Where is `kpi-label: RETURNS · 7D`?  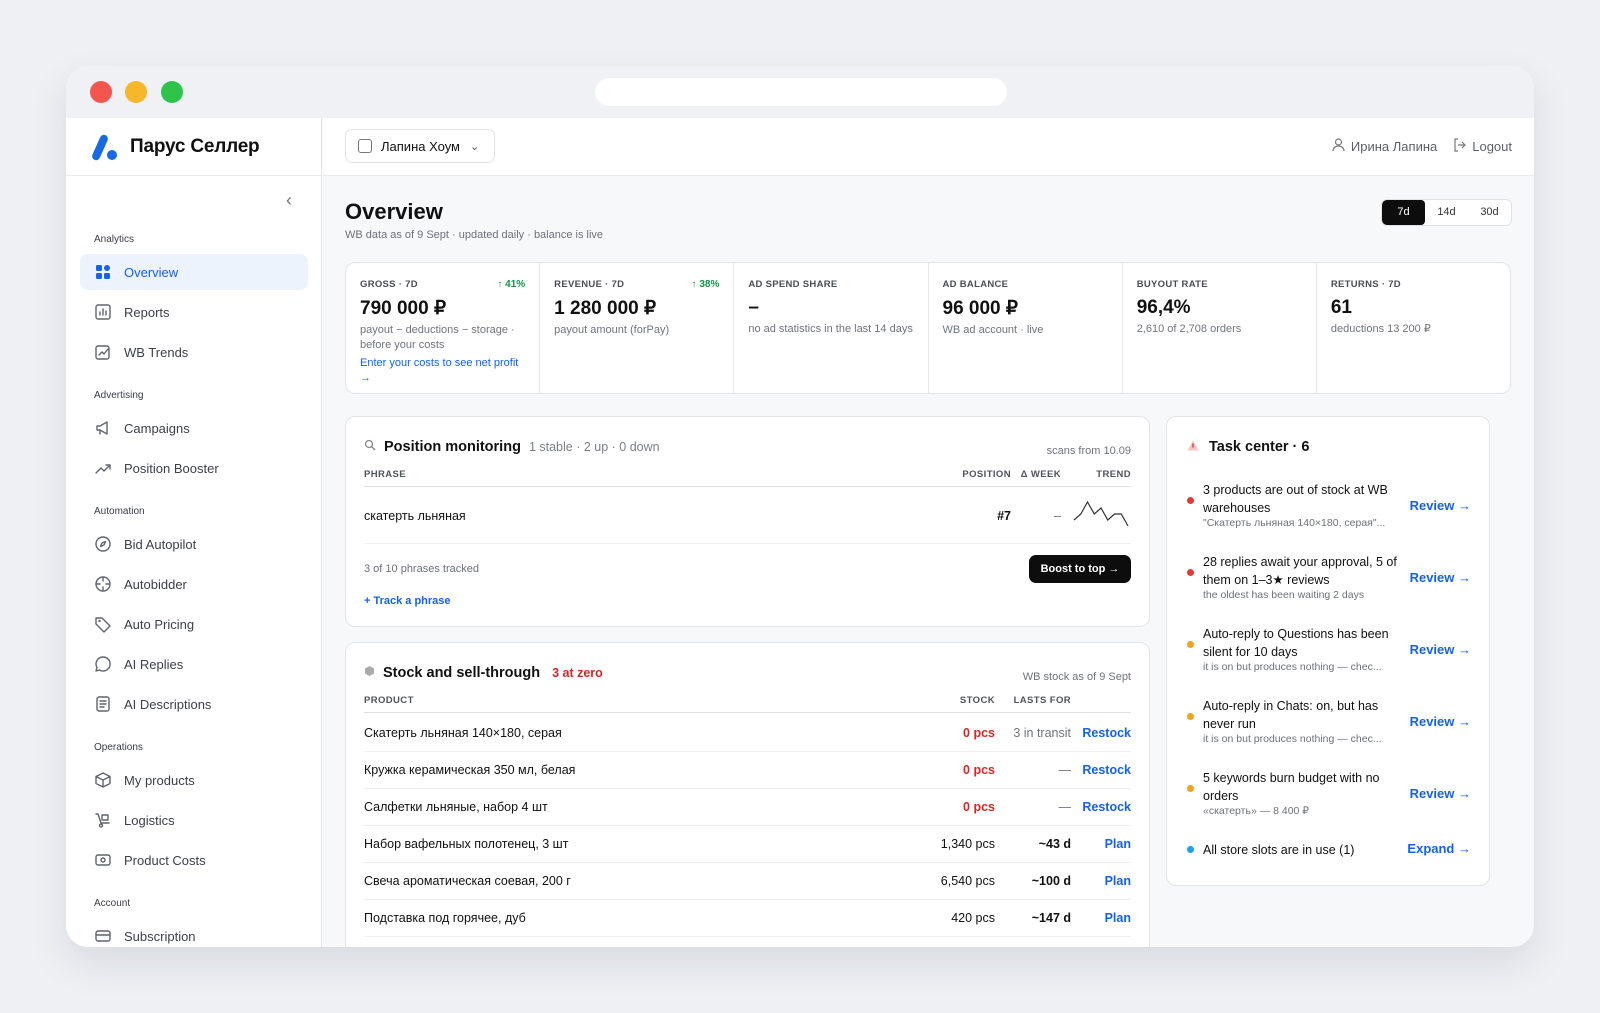
kpi-label: RETURNS · 7D is located at coordinates (1365, 284).